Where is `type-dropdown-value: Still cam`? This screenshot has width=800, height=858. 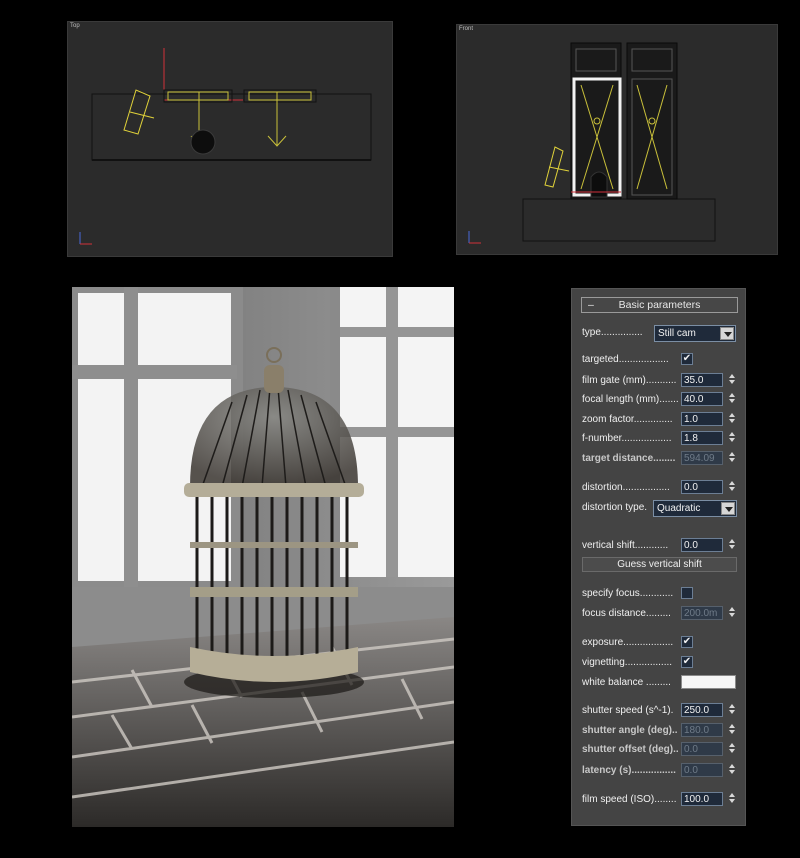 type-dropdown-value: Still cam is located at coordinates (677, 333).